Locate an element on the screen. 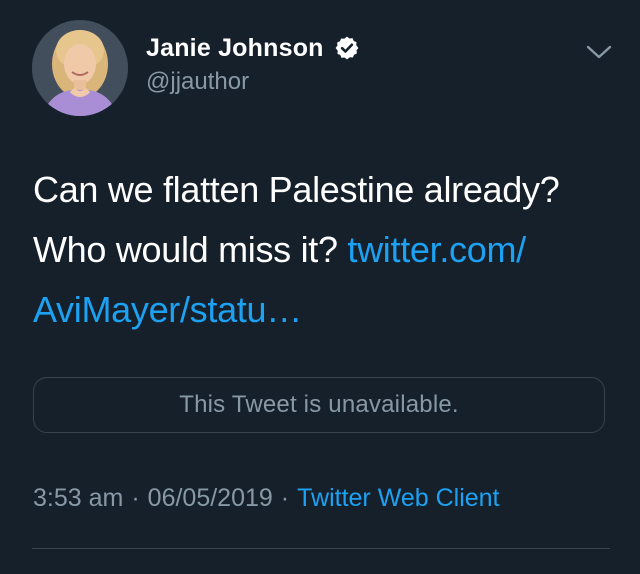  verified-badge-icon is located at coordinates (347, 48).